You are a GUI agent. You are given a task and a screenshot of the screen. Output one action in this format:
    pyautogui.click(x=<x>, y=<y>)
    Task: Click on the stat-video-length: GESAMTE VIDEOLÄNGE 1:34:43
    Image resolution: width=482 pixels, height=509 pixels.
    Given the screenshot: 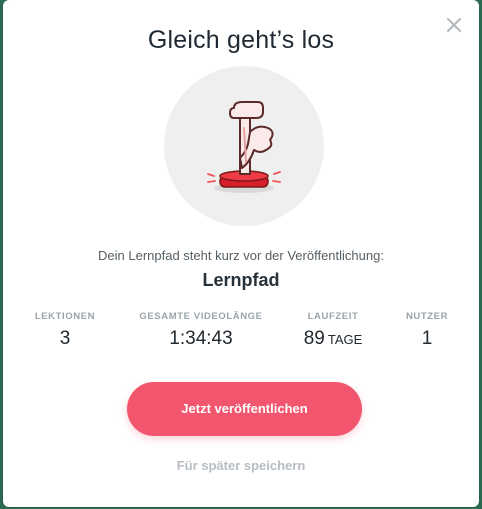 What is the action you would take?
    pyautogui.click(x=201, y=330)
    